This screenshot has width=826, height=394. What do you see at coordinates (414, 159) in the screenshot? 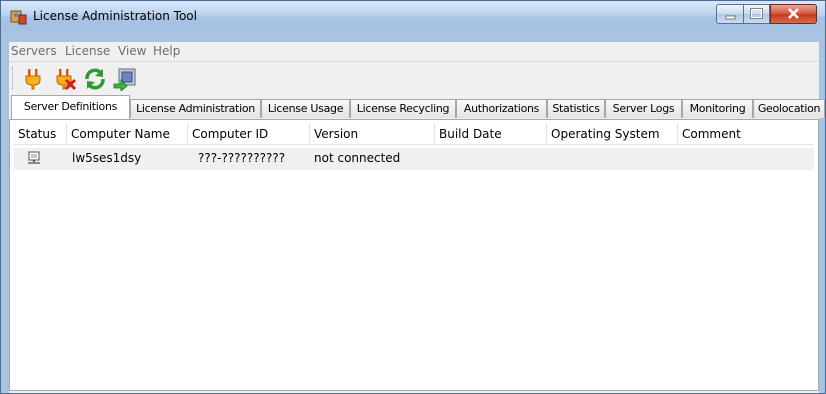
I see `table-row: lw5ses1dsy ???-?????????? not connected` at bounding box center [414, 159].